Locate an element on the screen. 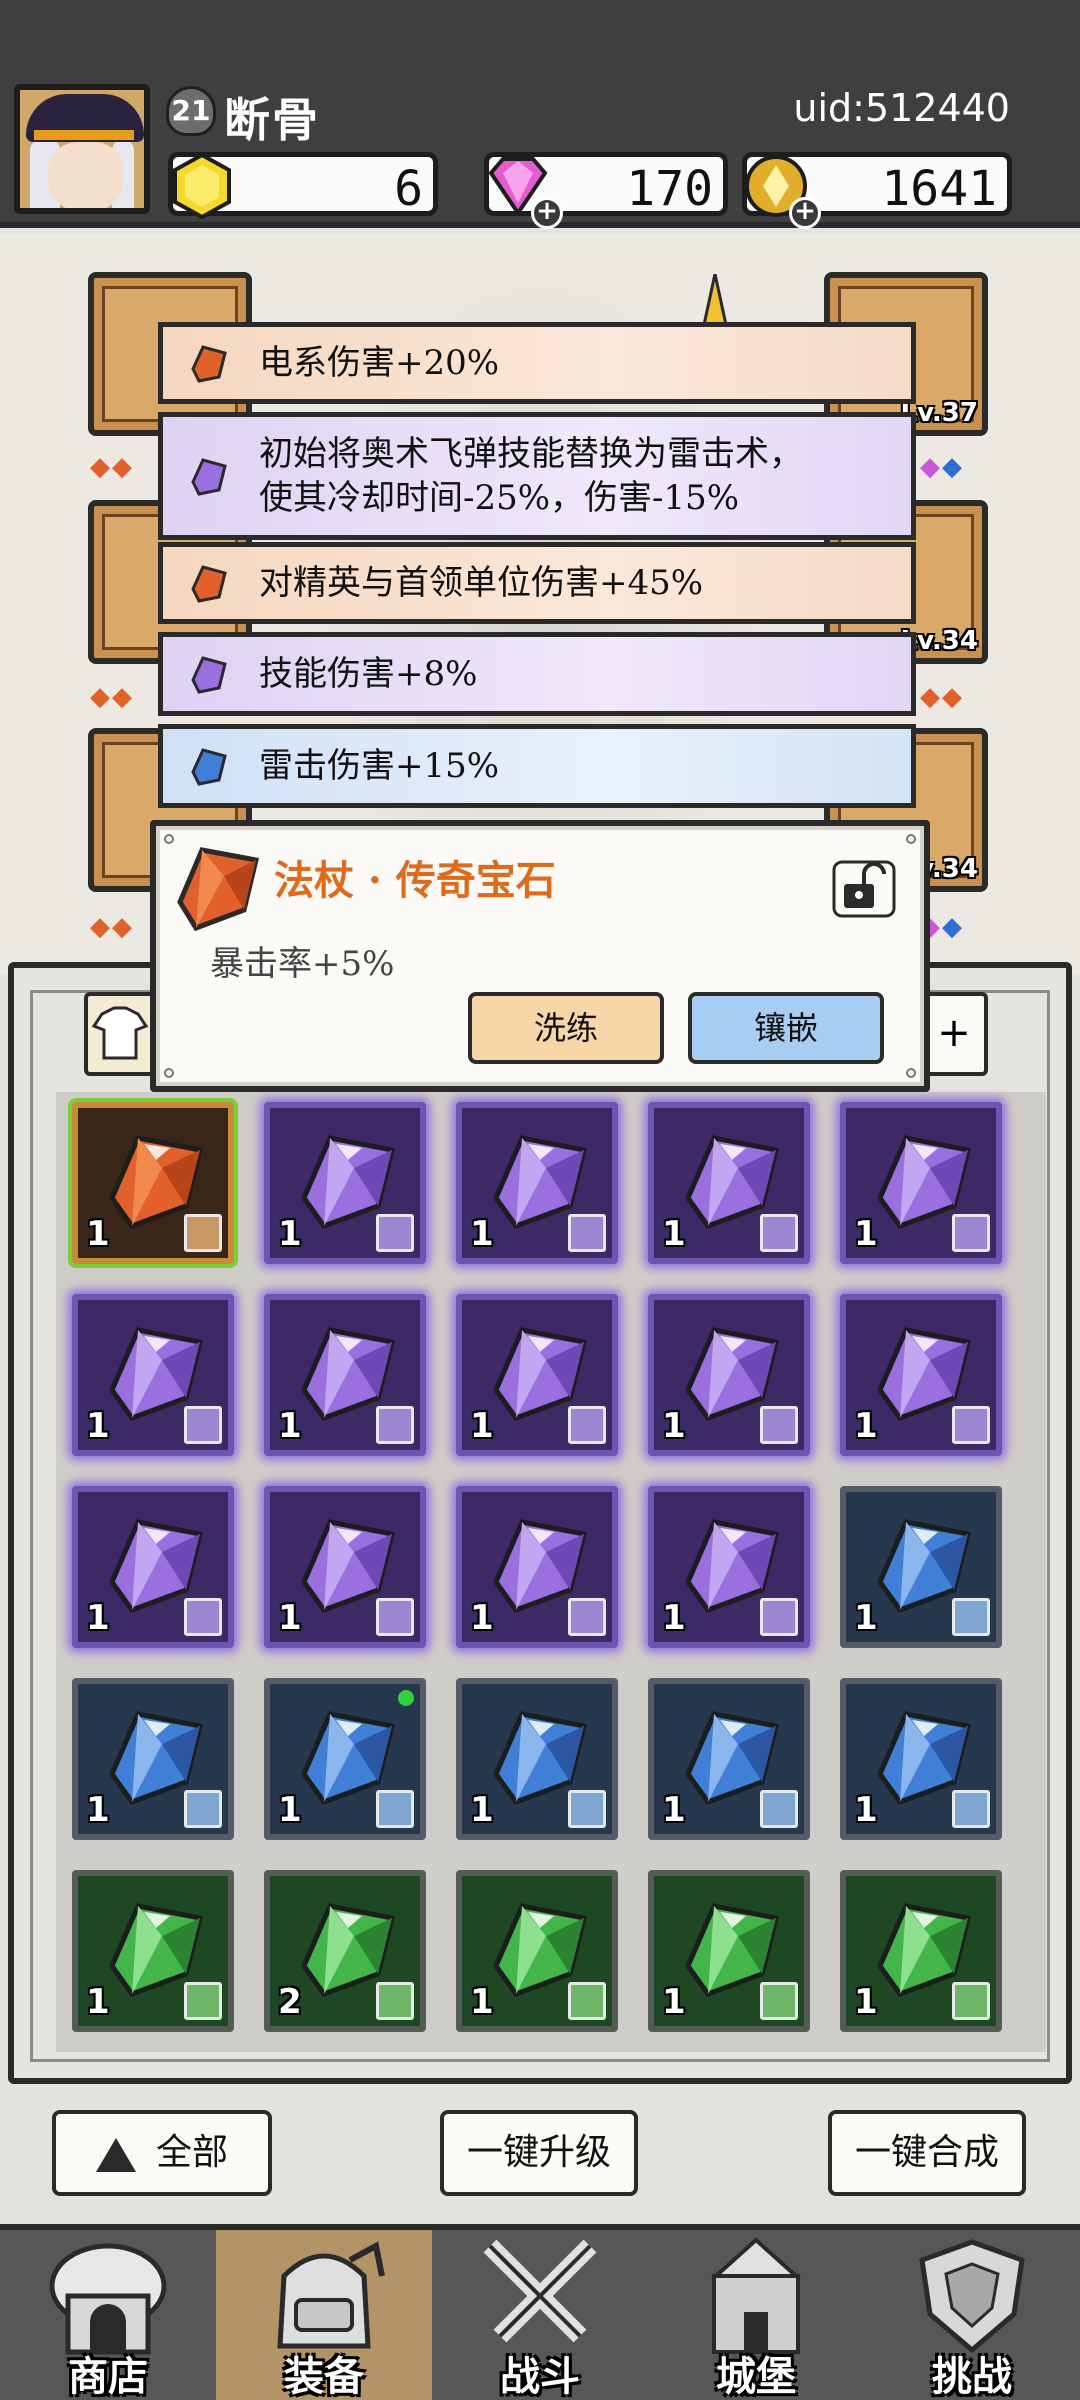 This screenshot has width=1080, height=2400. ring-icon is located at coordinates (203, 2001).